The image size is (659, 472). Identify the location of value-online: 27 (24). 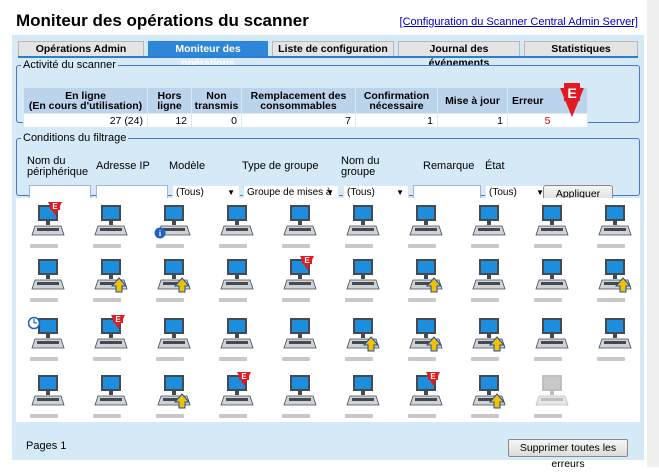
(85, 120).